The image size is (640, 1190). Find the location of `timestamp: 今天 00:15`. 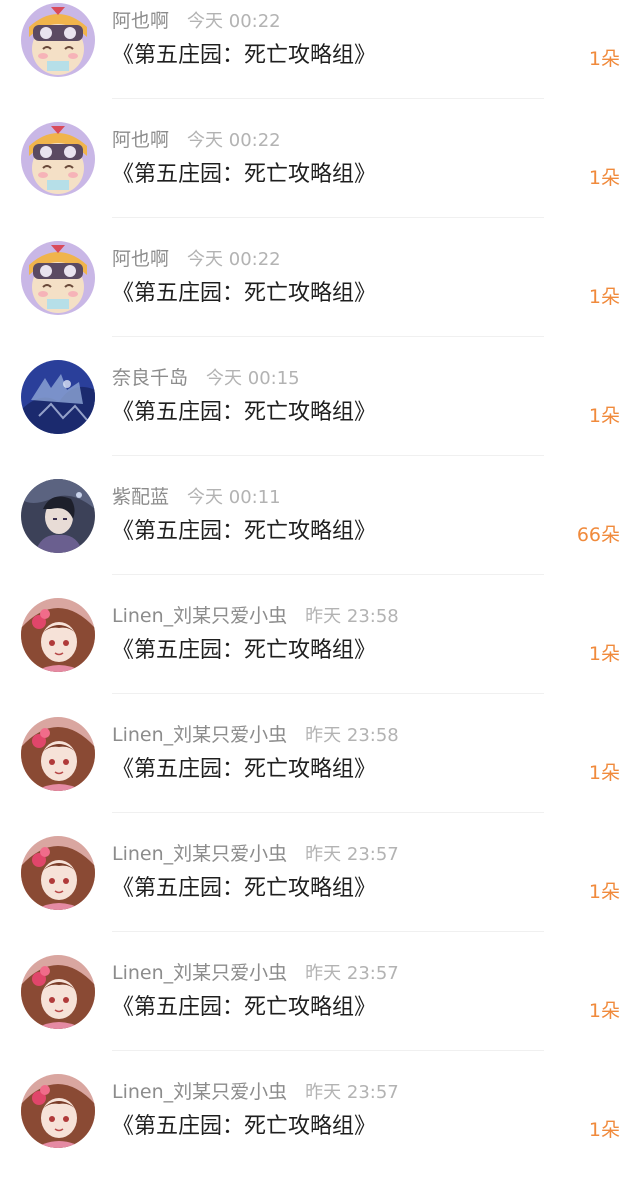

timestamp: 今天 00:15 is located at coordinates (253, 378).